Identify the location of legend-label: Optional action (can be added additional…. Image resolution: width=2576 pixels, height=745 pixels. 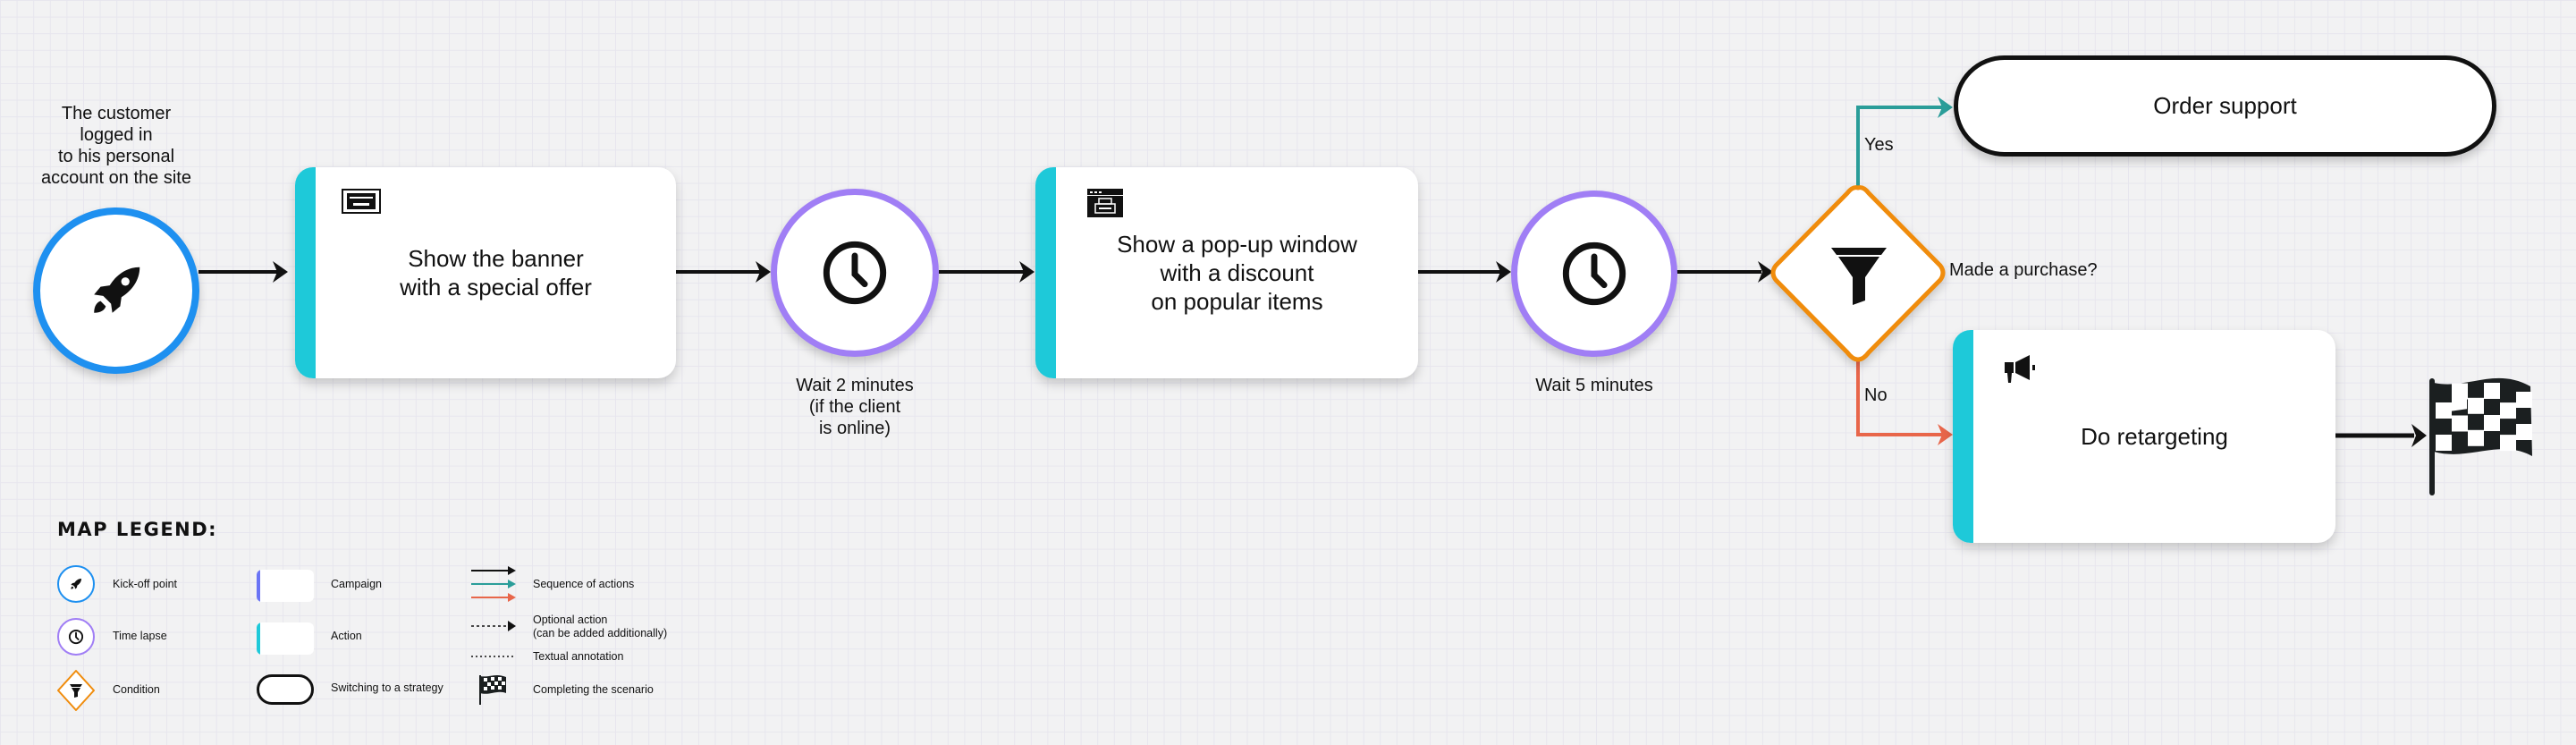
(600, 626).